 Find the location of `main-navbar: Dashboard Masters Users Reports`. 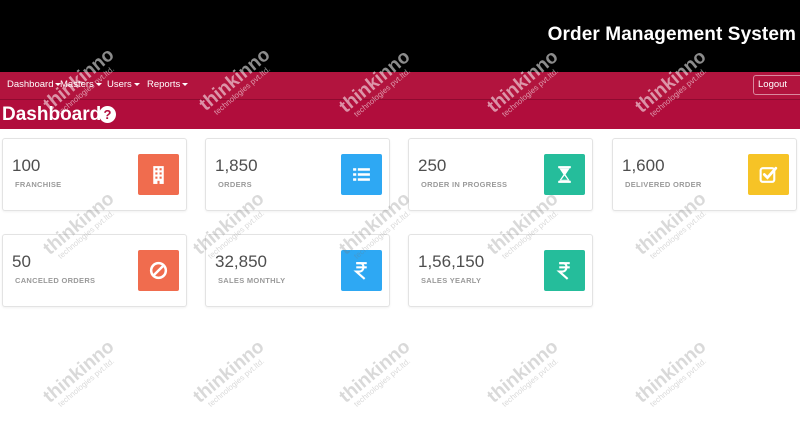

main-navbar: Dashboard Masters Users Reports is located at coordinates (400, 85).